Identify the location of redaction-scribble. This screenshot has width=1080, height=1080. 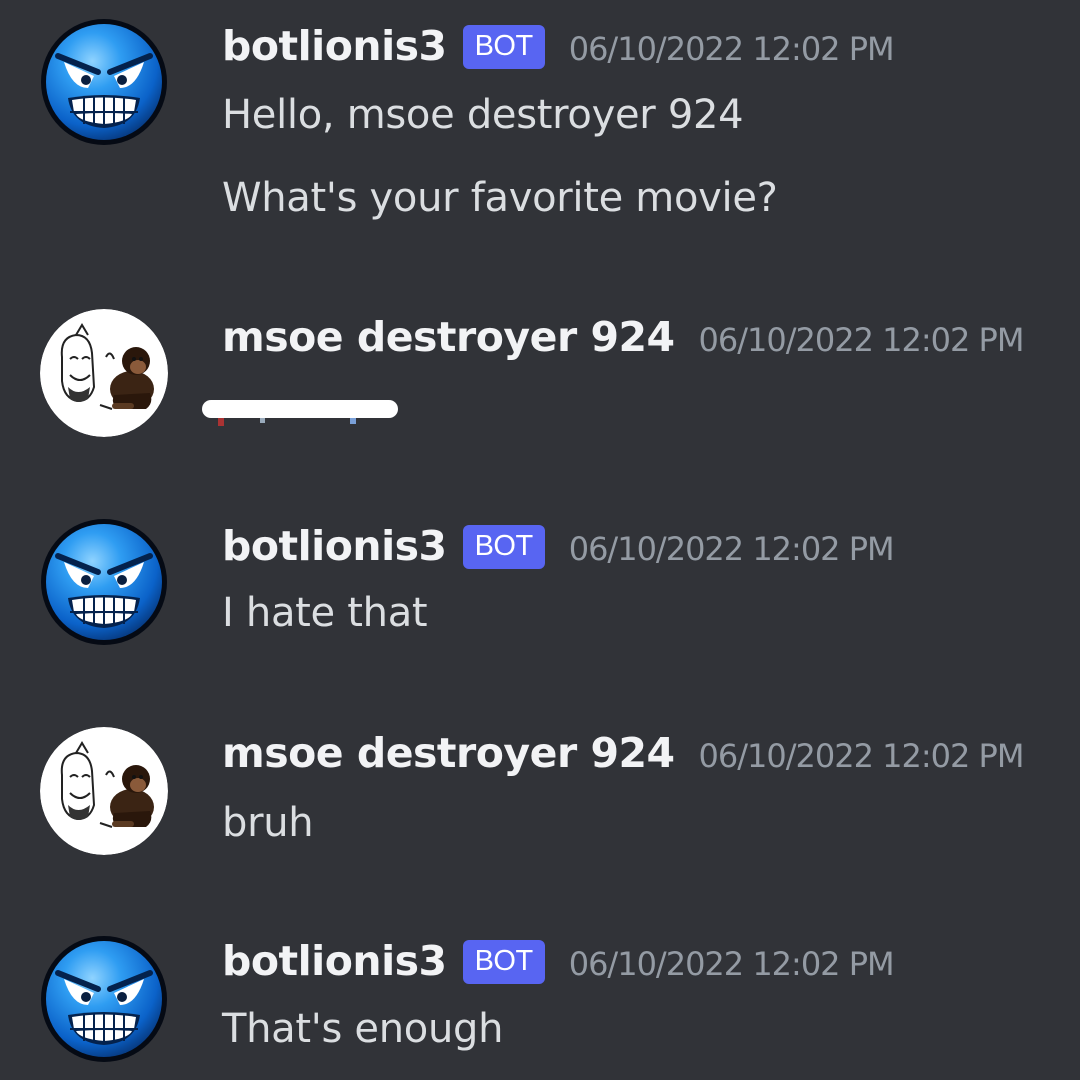
(300, 413).